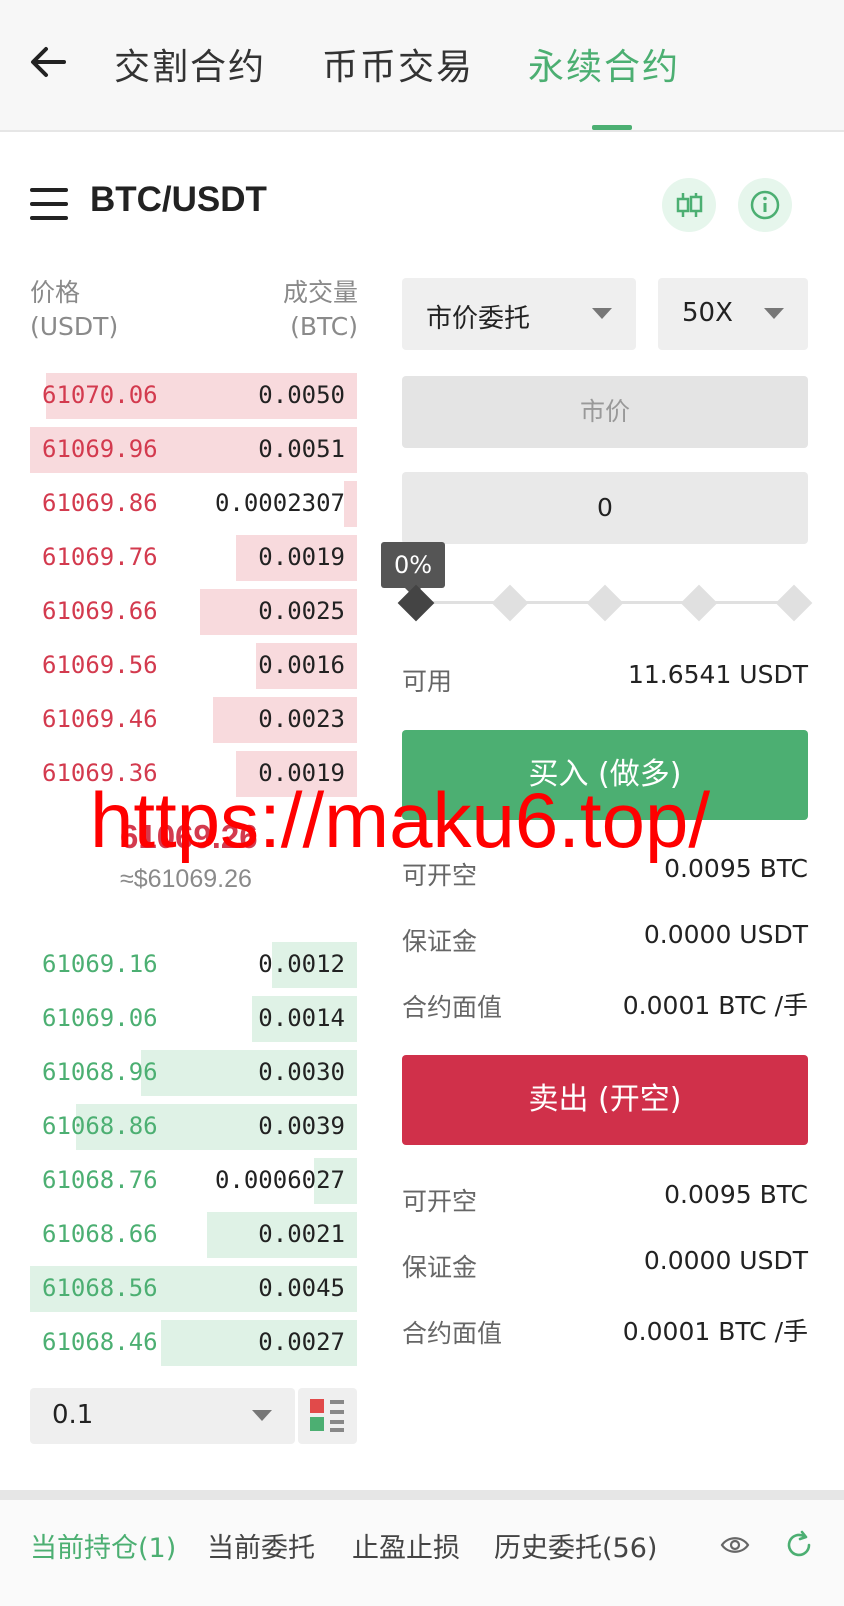 Image resolution: width=844 pixels, height=1606 pixels. Describe the element at coordinates (413, 569) in the screenshot. I see `percent-tooltip: 0%` at that location.